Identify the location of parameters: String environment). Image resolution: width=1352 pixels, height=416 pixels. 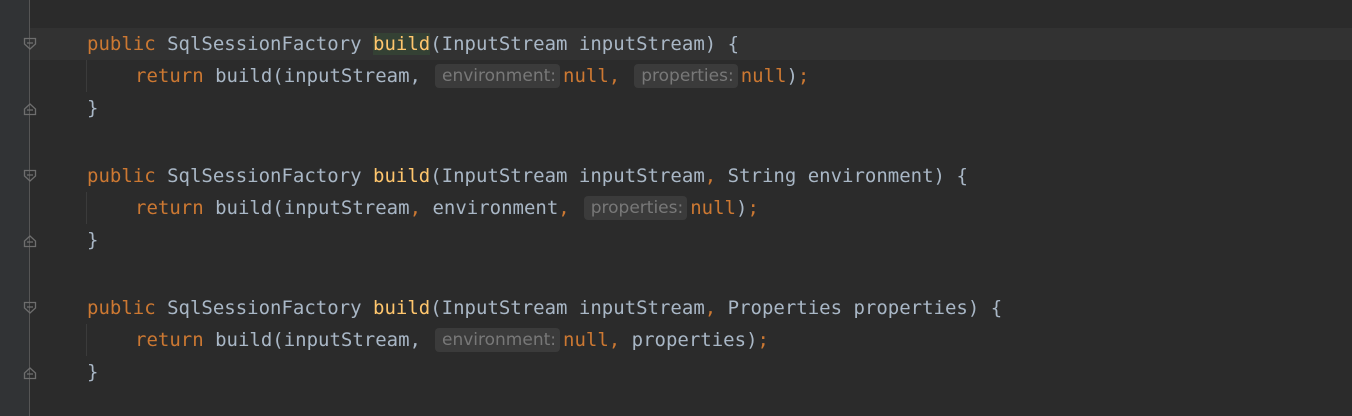
(830, 176).